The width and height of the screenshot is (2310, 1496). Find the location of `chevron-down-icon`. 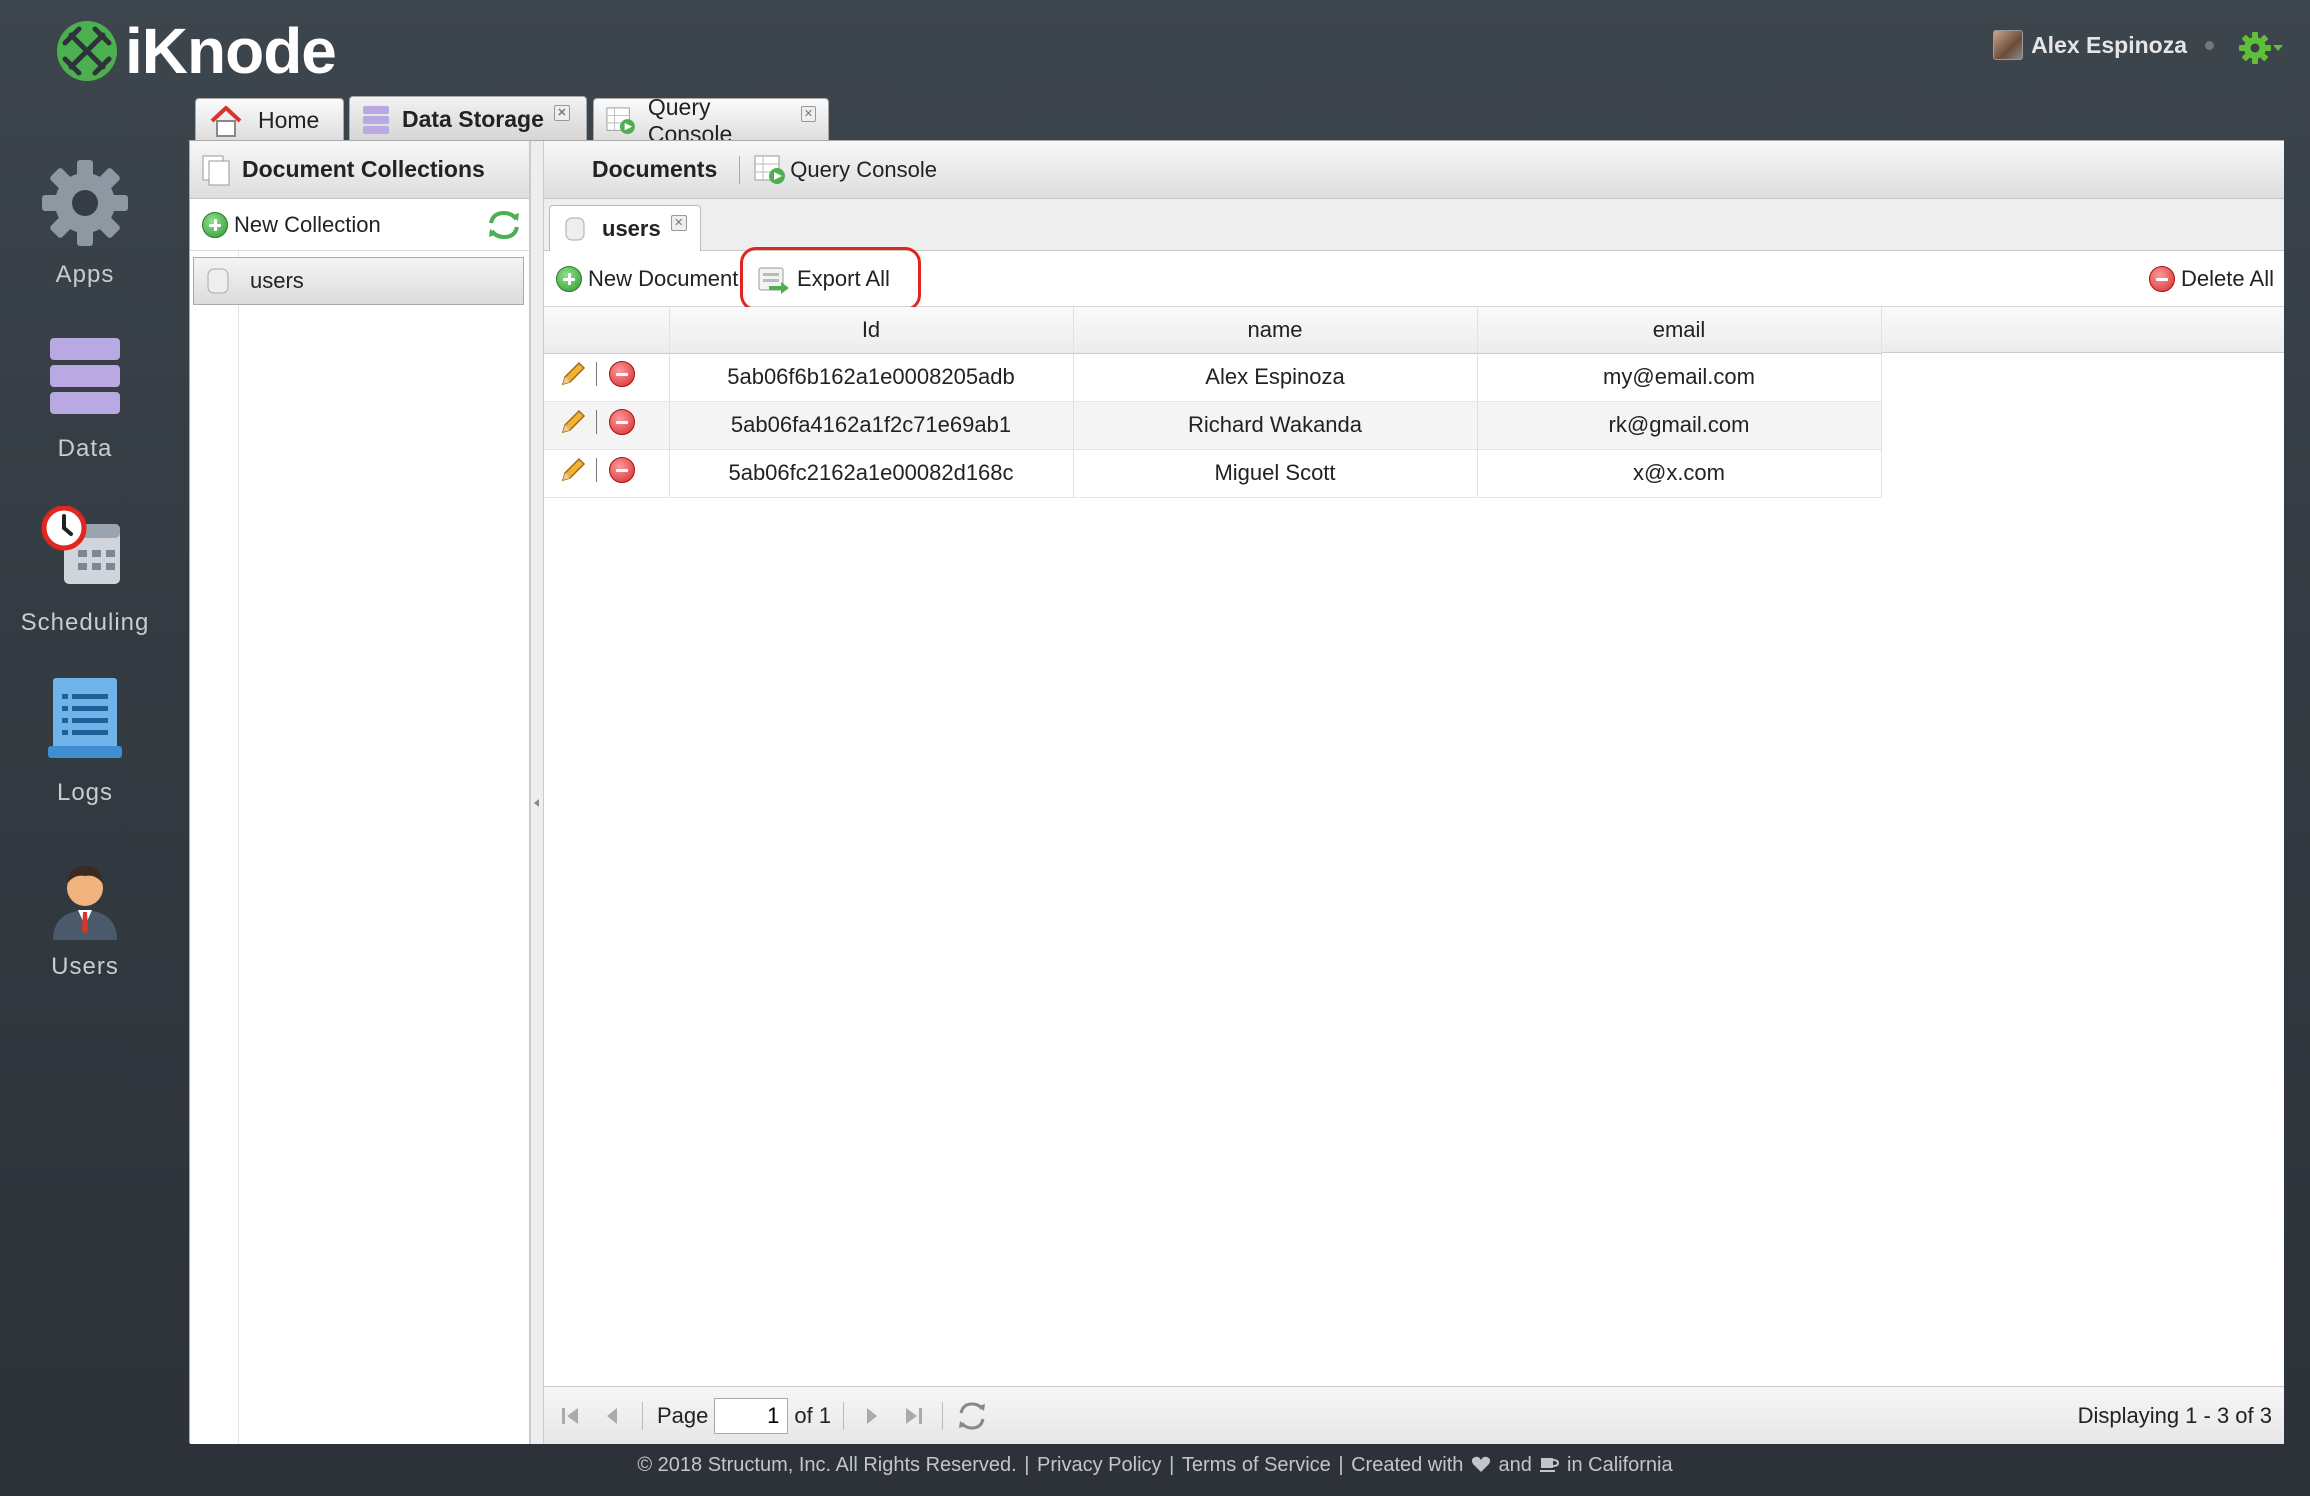

chevron-down-icon is located at coordinates (2278, 48).